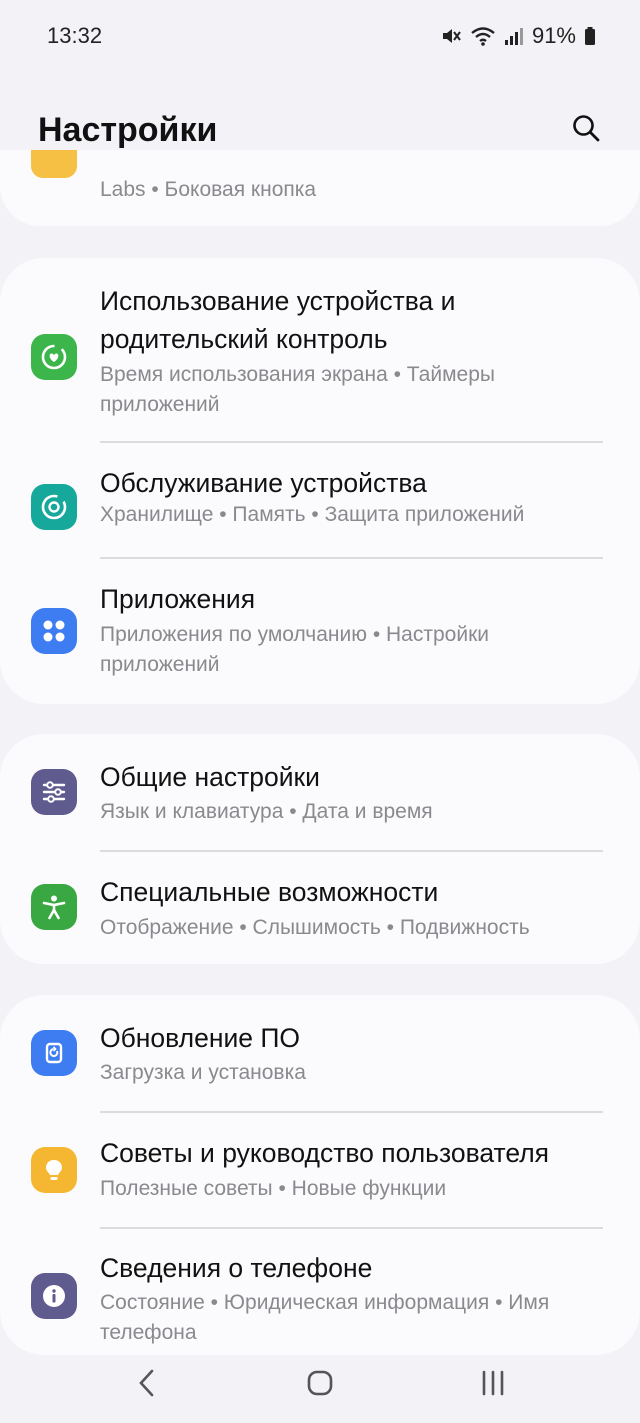 The image size is (640, 1423). What do you see at coordinates (208, 189) in the screenshot?
I see `settings-item-subtitle: Labs • Боковая кнопка` at bounding box center [208, 189].